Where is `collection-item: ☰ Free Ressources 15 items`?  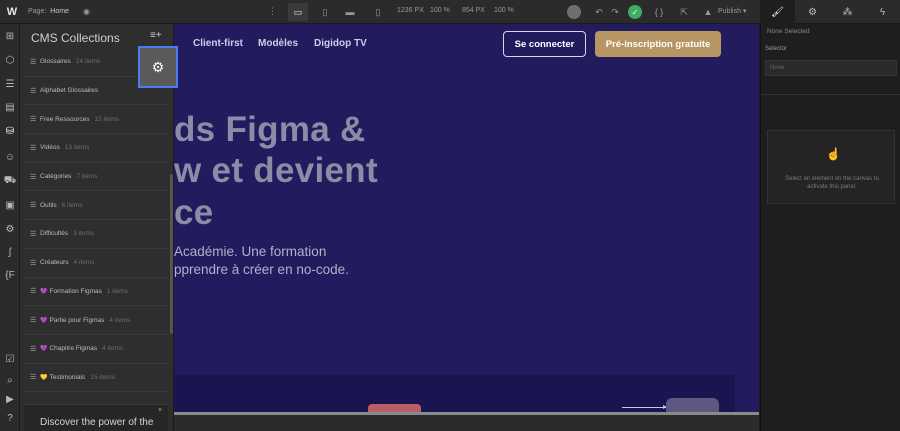
collection-item: ☰ Free Ressources 15 items is located at coordinates (96, 120).